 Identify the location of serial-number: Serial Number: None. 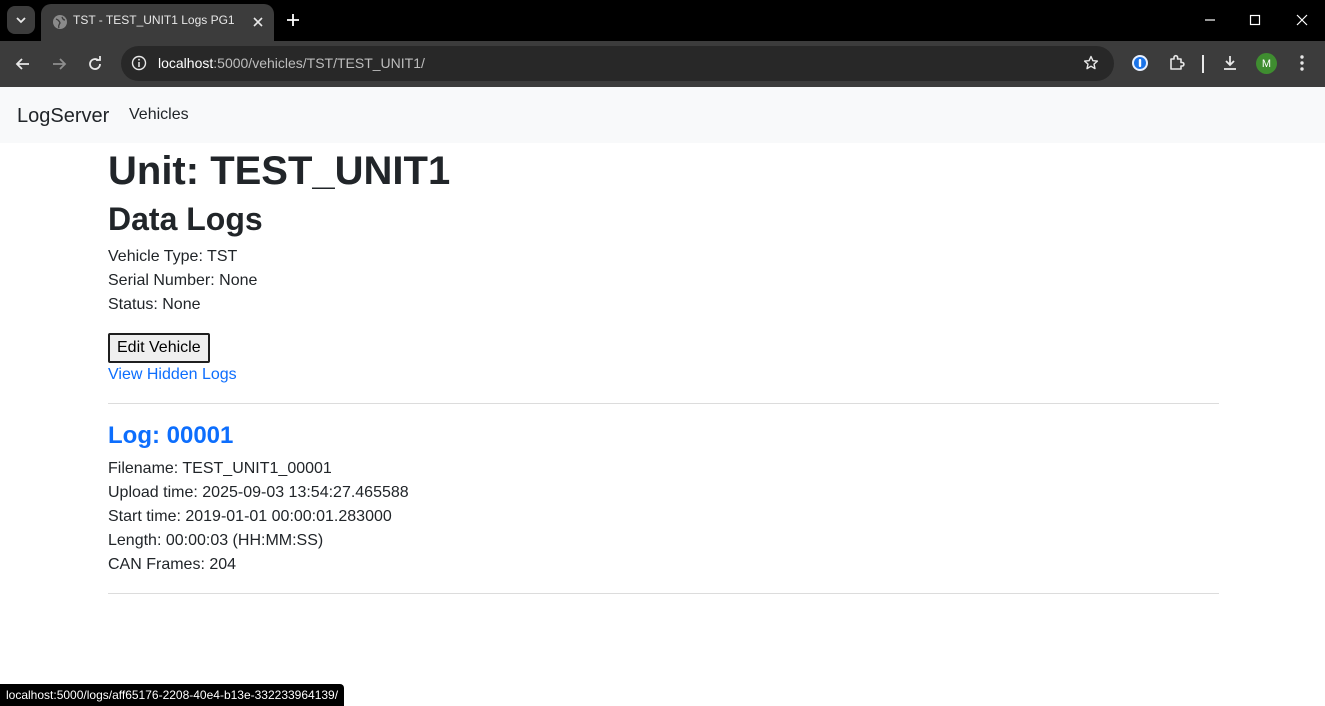
(183, 280).